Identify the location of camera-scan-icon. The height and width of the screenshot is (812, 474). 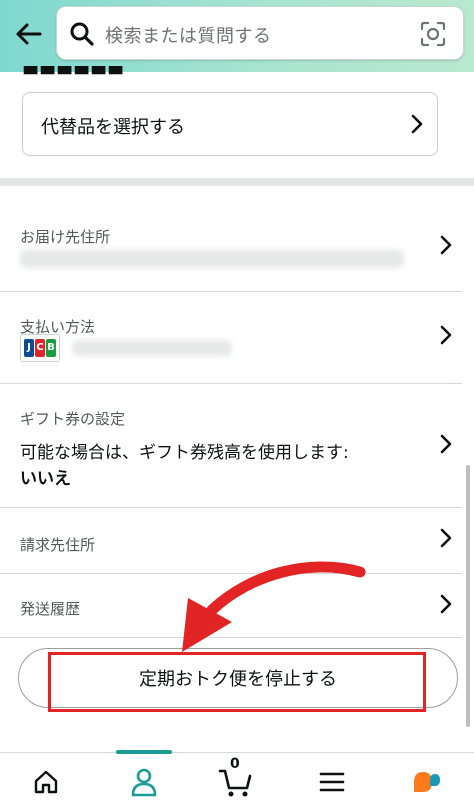
(433, 34).